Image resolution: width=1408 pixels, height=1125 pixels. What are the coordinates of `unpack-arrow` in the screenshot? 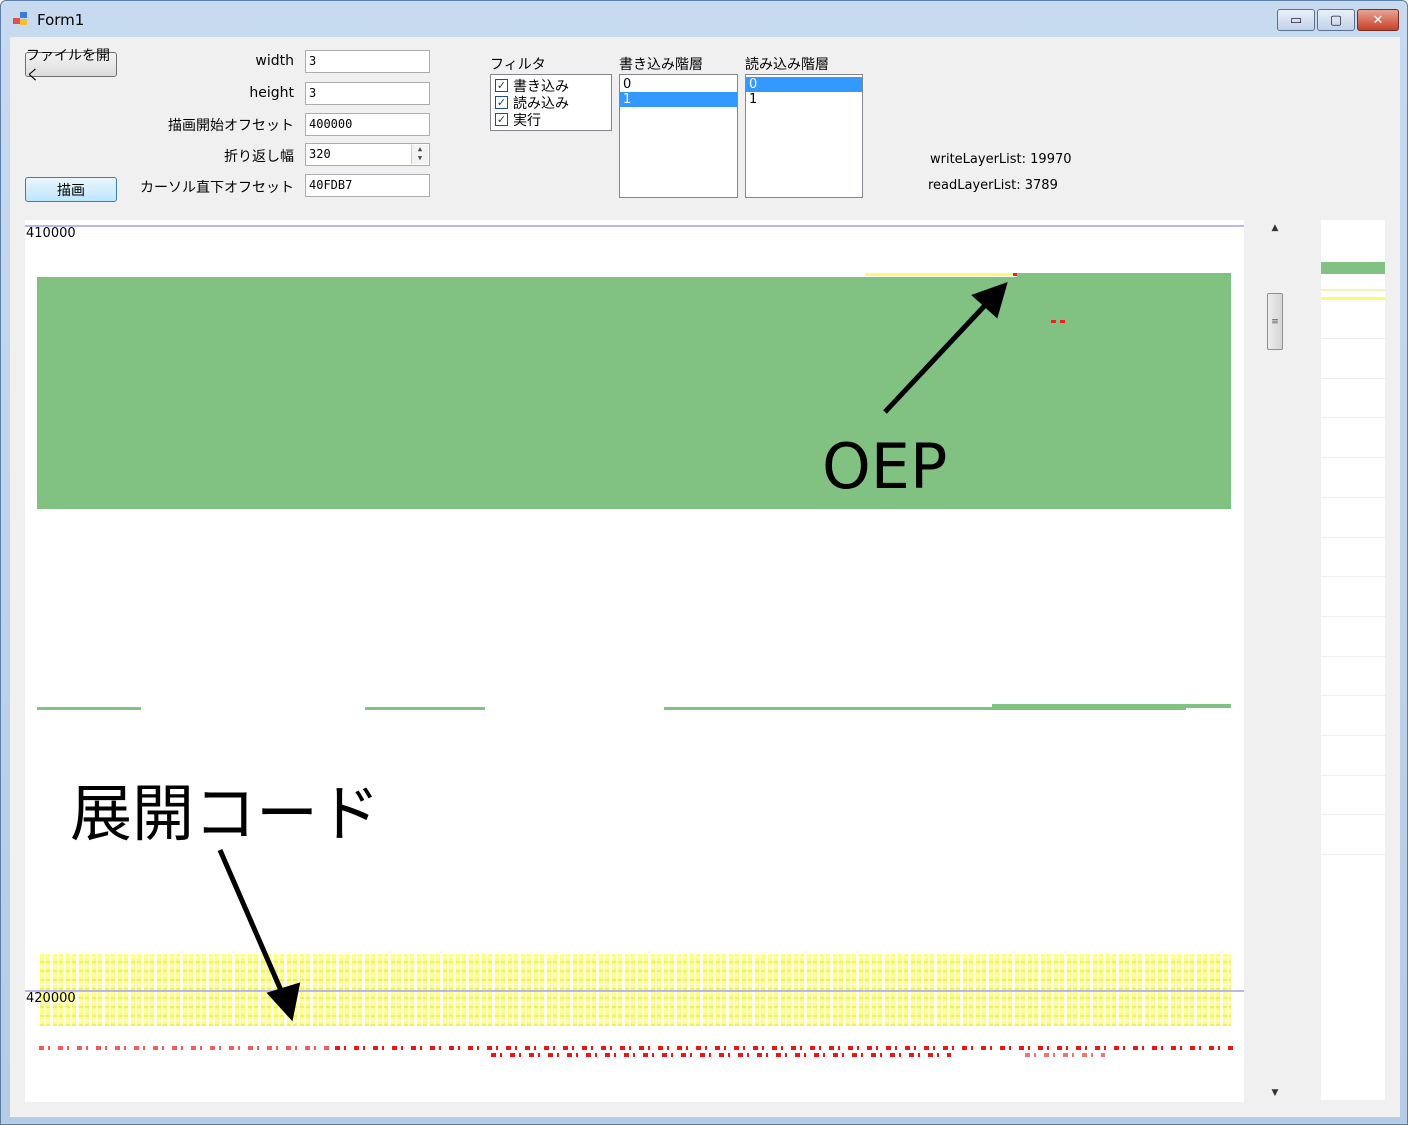 It's located at (251, 922).